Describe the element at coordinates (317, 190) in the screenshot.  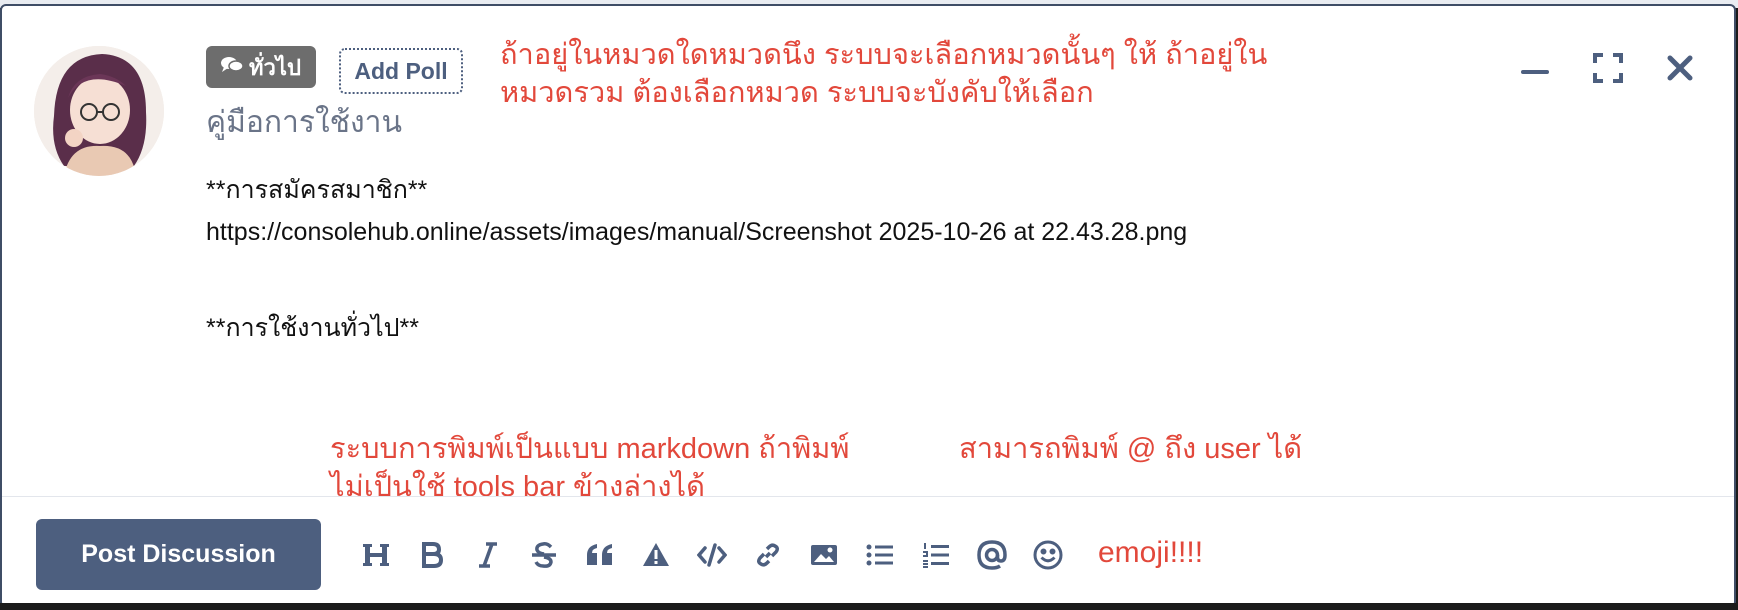
I see `body-line: **การสมัครสมาชิก**` at that location.